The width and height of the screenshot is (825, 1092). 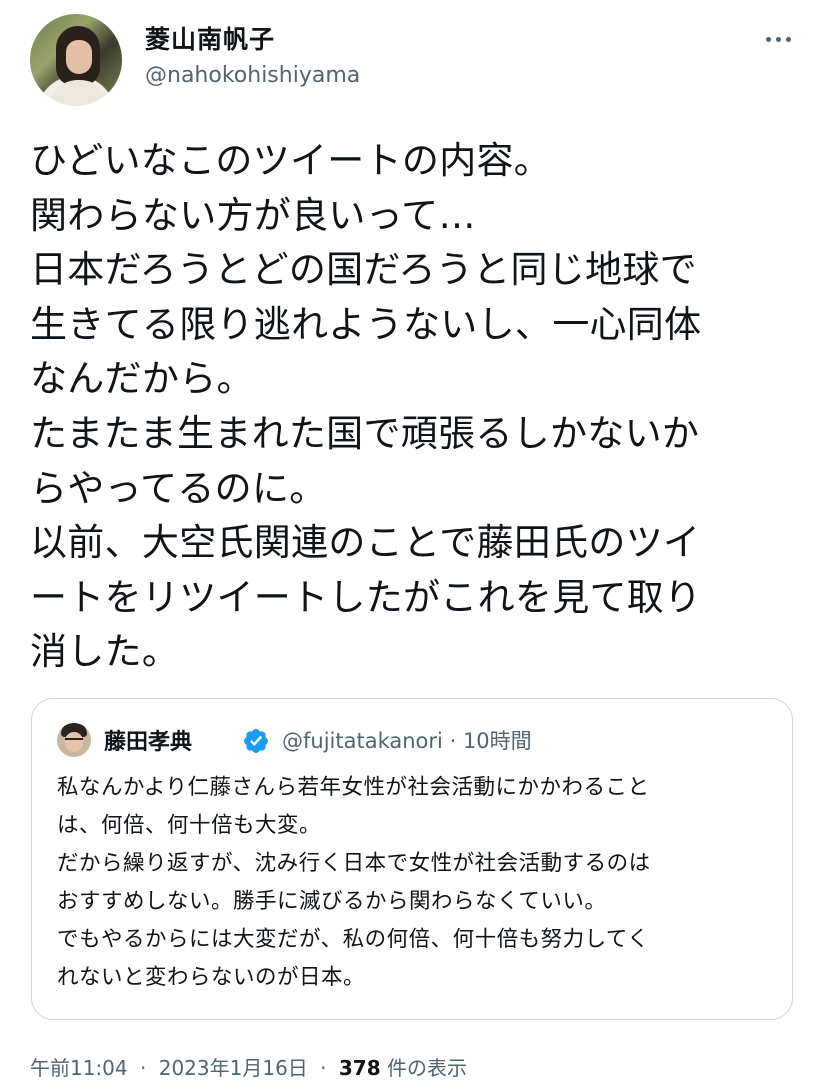 I want to click on quoted-author-avatar, so click(x=74, y=740).